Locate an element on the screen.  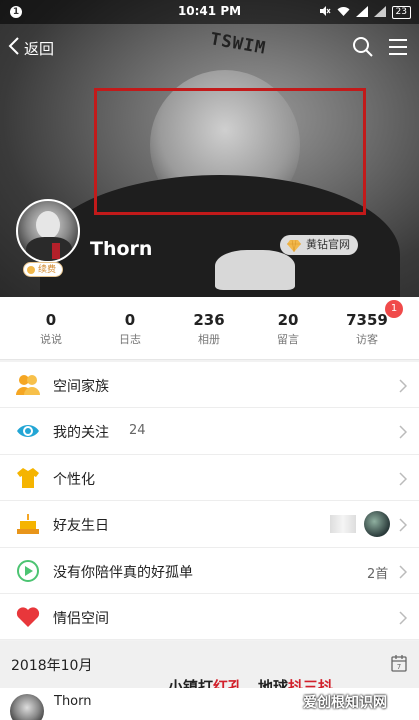
search-icon is located at coordinates (363, 49).